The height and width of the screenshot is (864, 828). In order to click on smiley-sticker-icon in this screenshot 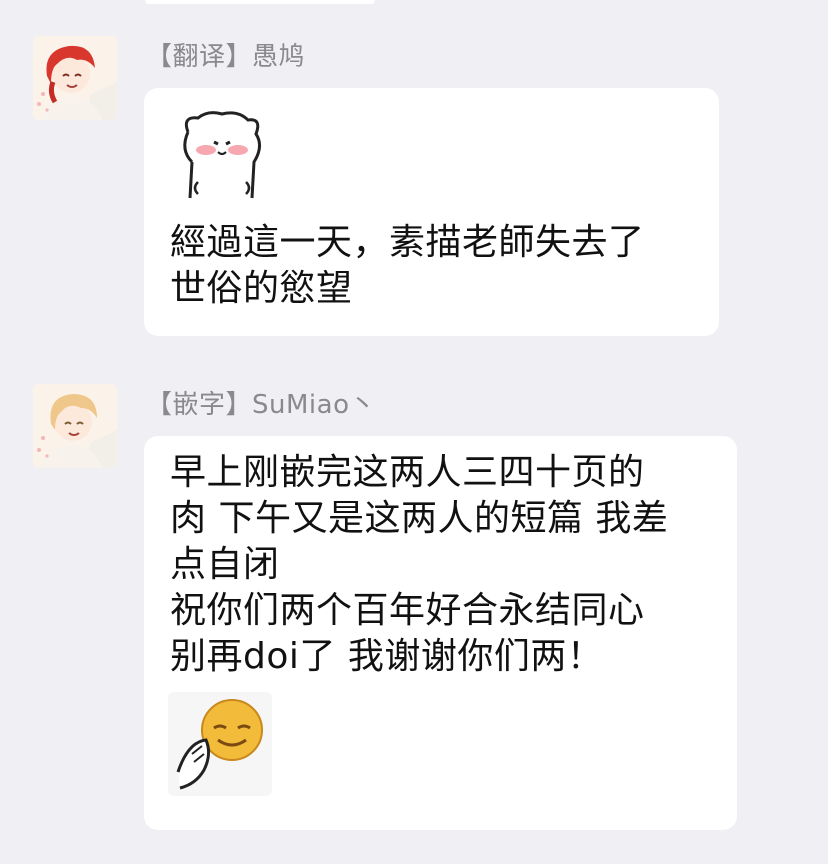, I will do `click(220, 744)`.